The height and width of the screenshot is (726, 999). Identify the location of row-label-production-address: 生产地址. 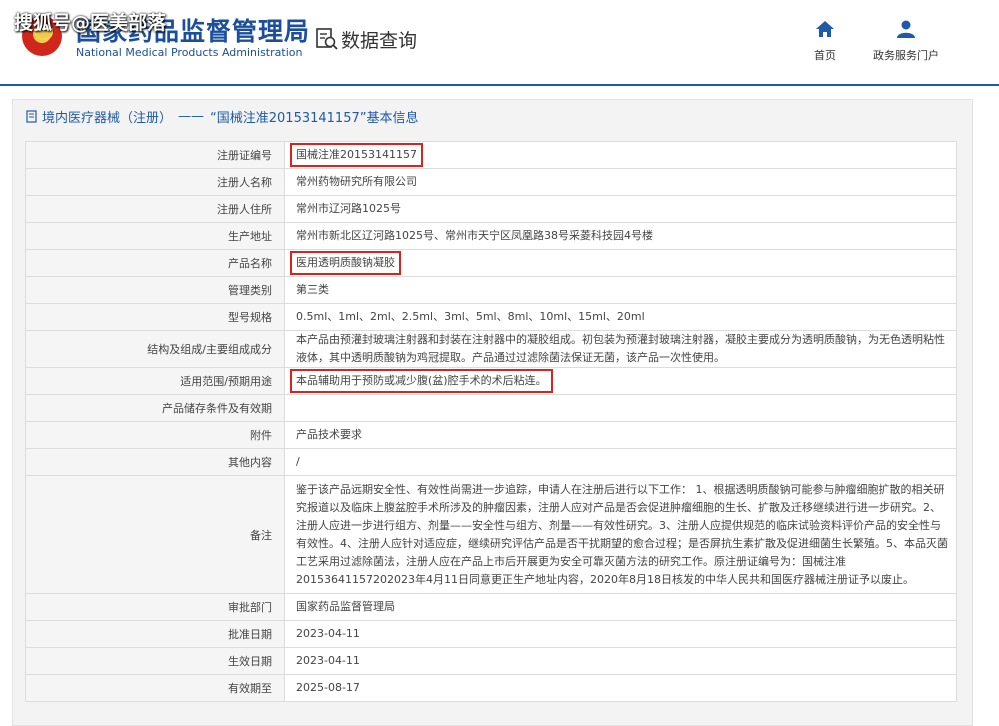
(155, 236).